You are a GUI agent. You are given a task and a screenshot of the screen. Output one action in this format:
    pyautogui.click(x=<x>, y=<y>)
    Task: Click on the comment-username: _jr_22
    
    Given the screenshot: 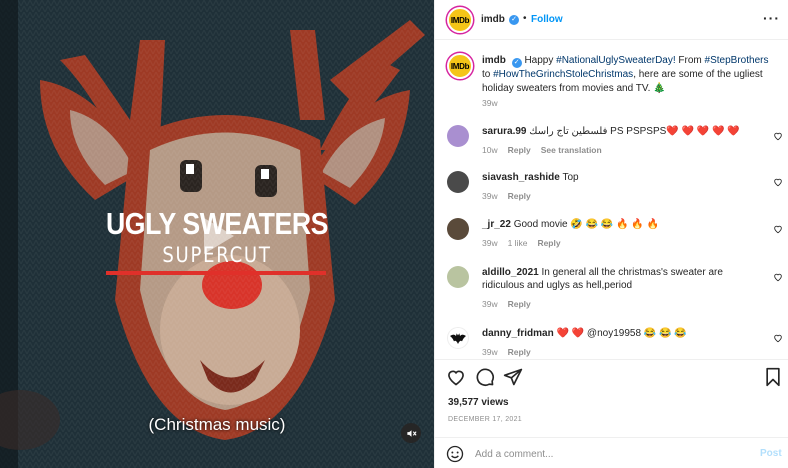 What is the action you would take?
    pyautogui.click(x=496, y=224)
    